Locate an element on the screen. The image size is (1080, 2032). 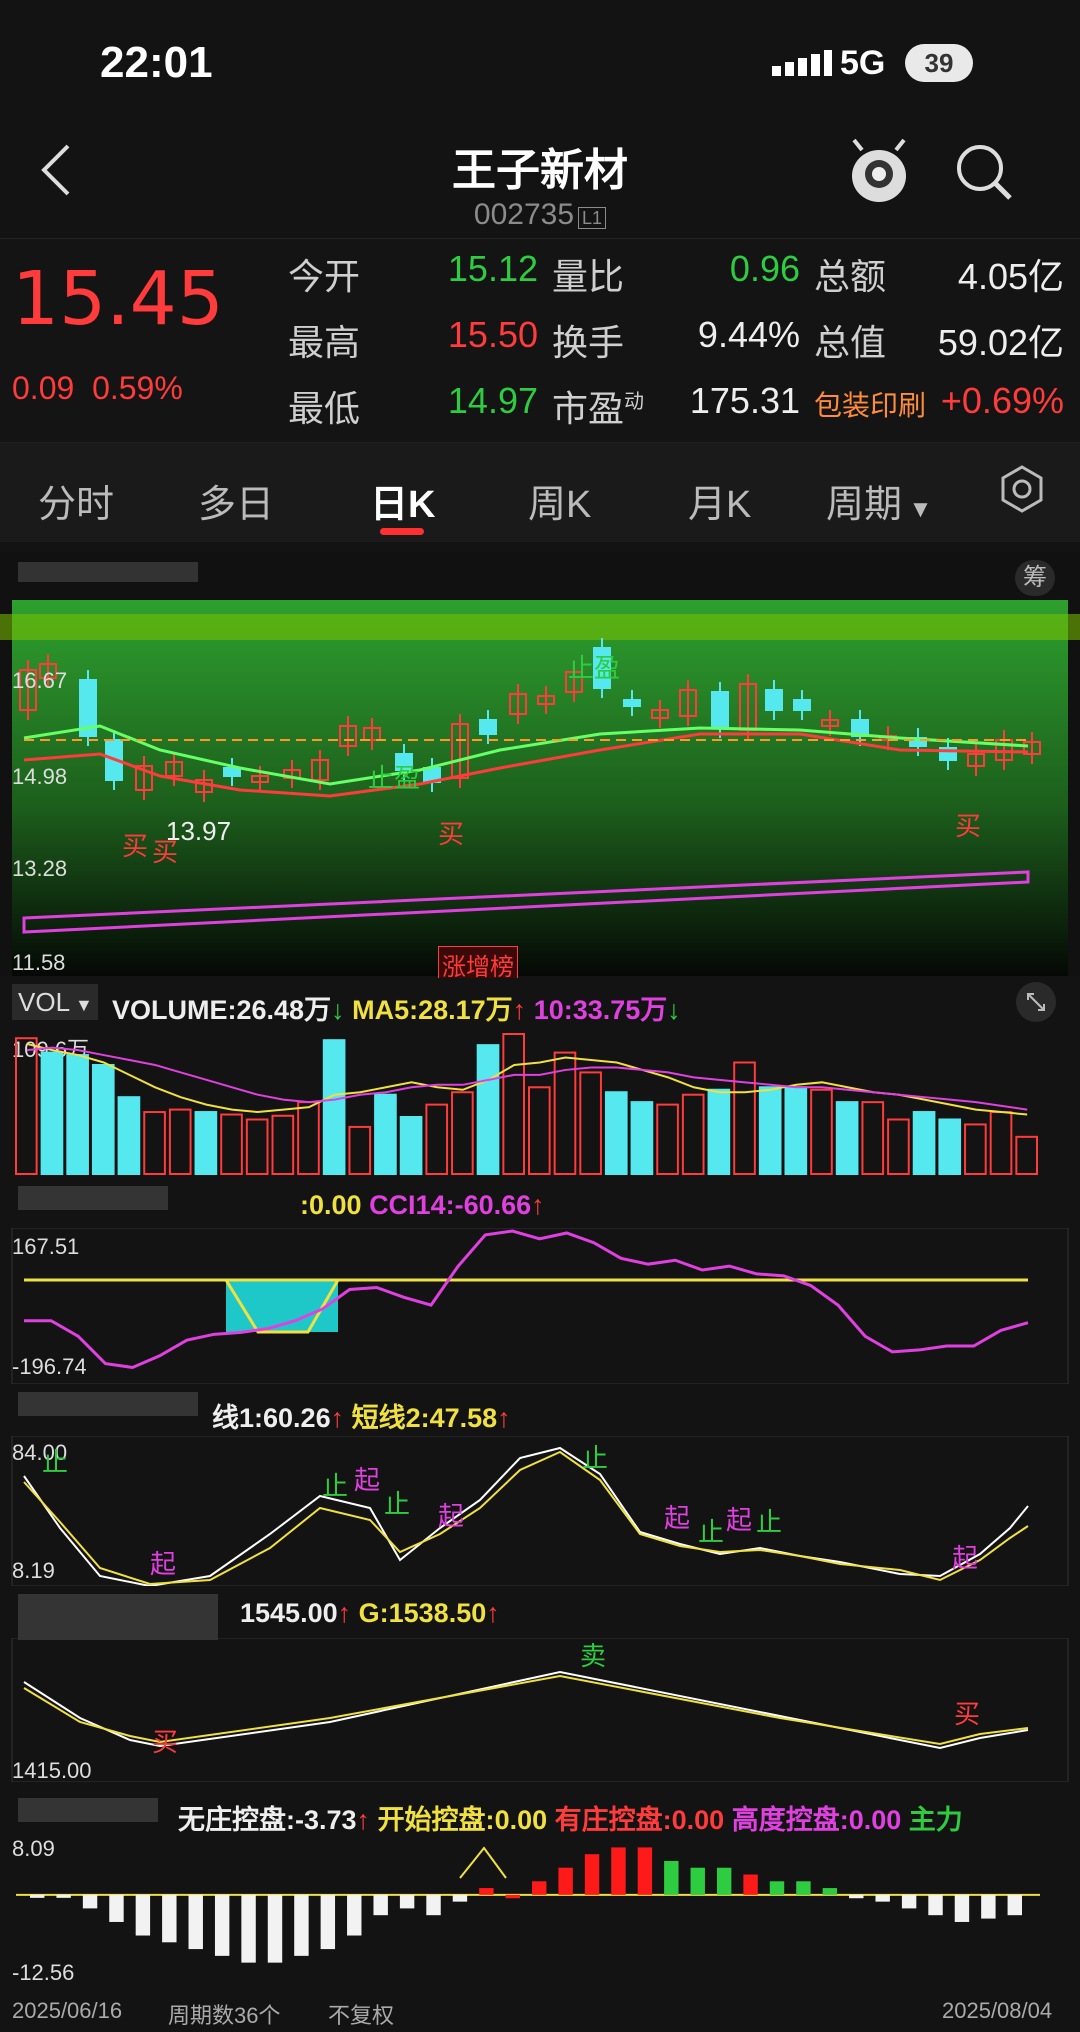
g-line-y-bottom: 1415.00 is located at coordinates (52, 1770).